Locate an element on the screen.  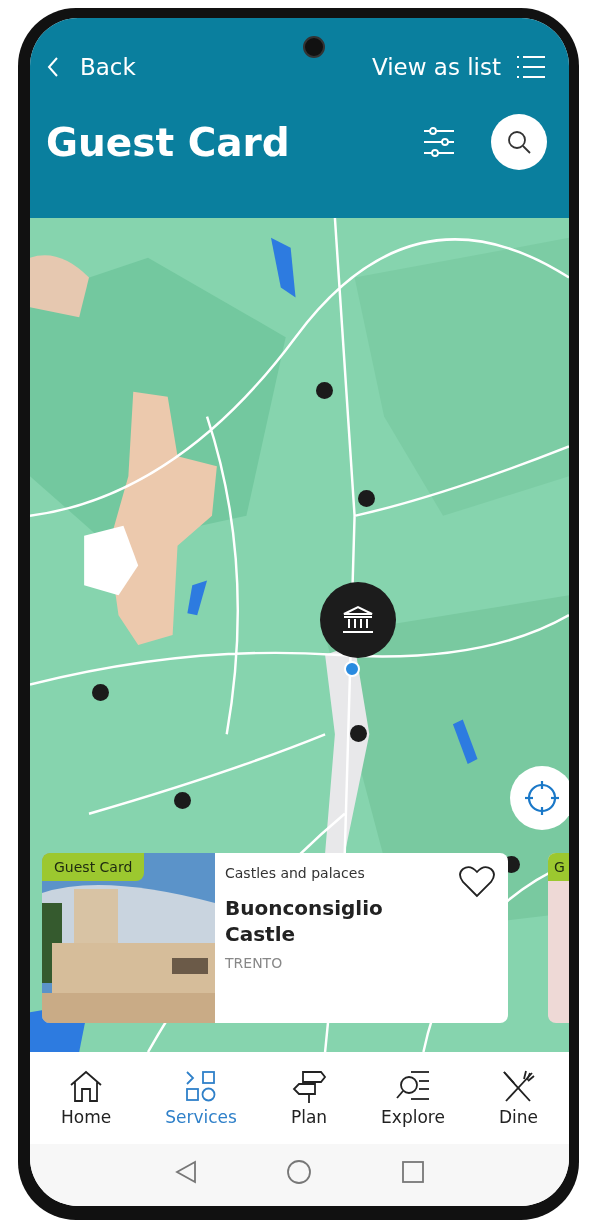
list-icon is located at coordinates (531, 67).